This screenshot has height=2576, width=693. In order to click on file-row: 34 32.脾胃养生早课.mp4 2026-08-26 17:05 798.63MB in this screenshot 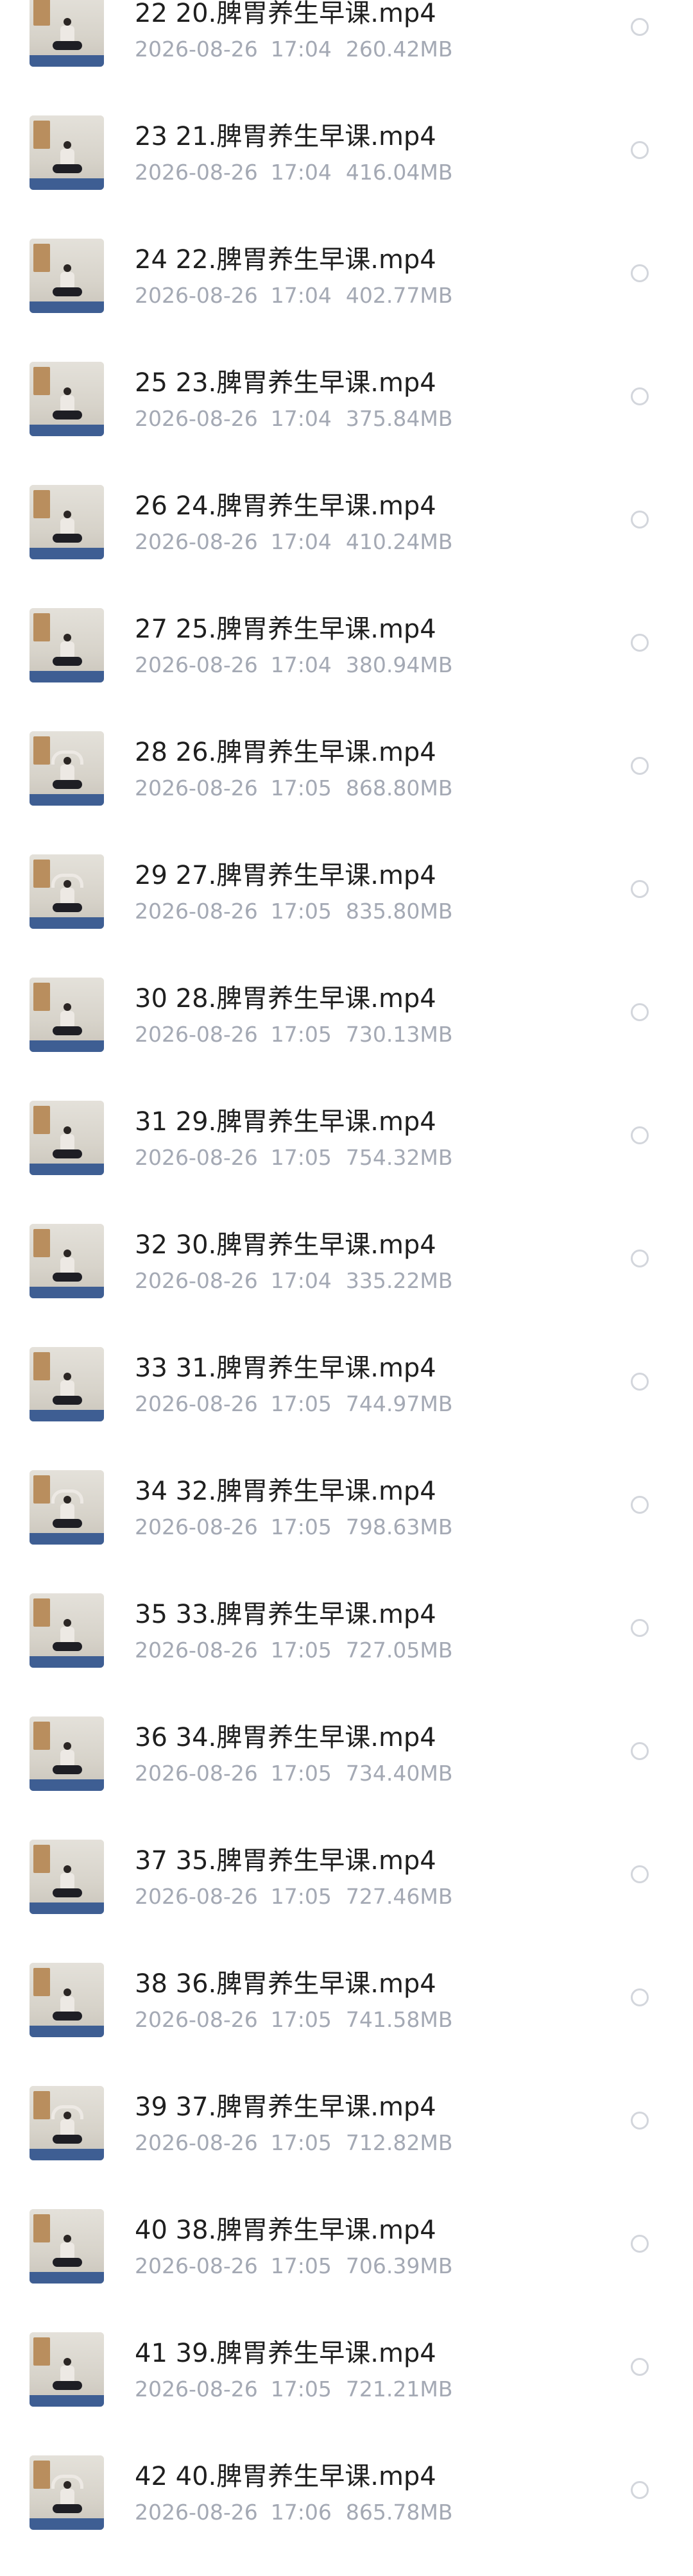, I will do `click(346, 1510)`.